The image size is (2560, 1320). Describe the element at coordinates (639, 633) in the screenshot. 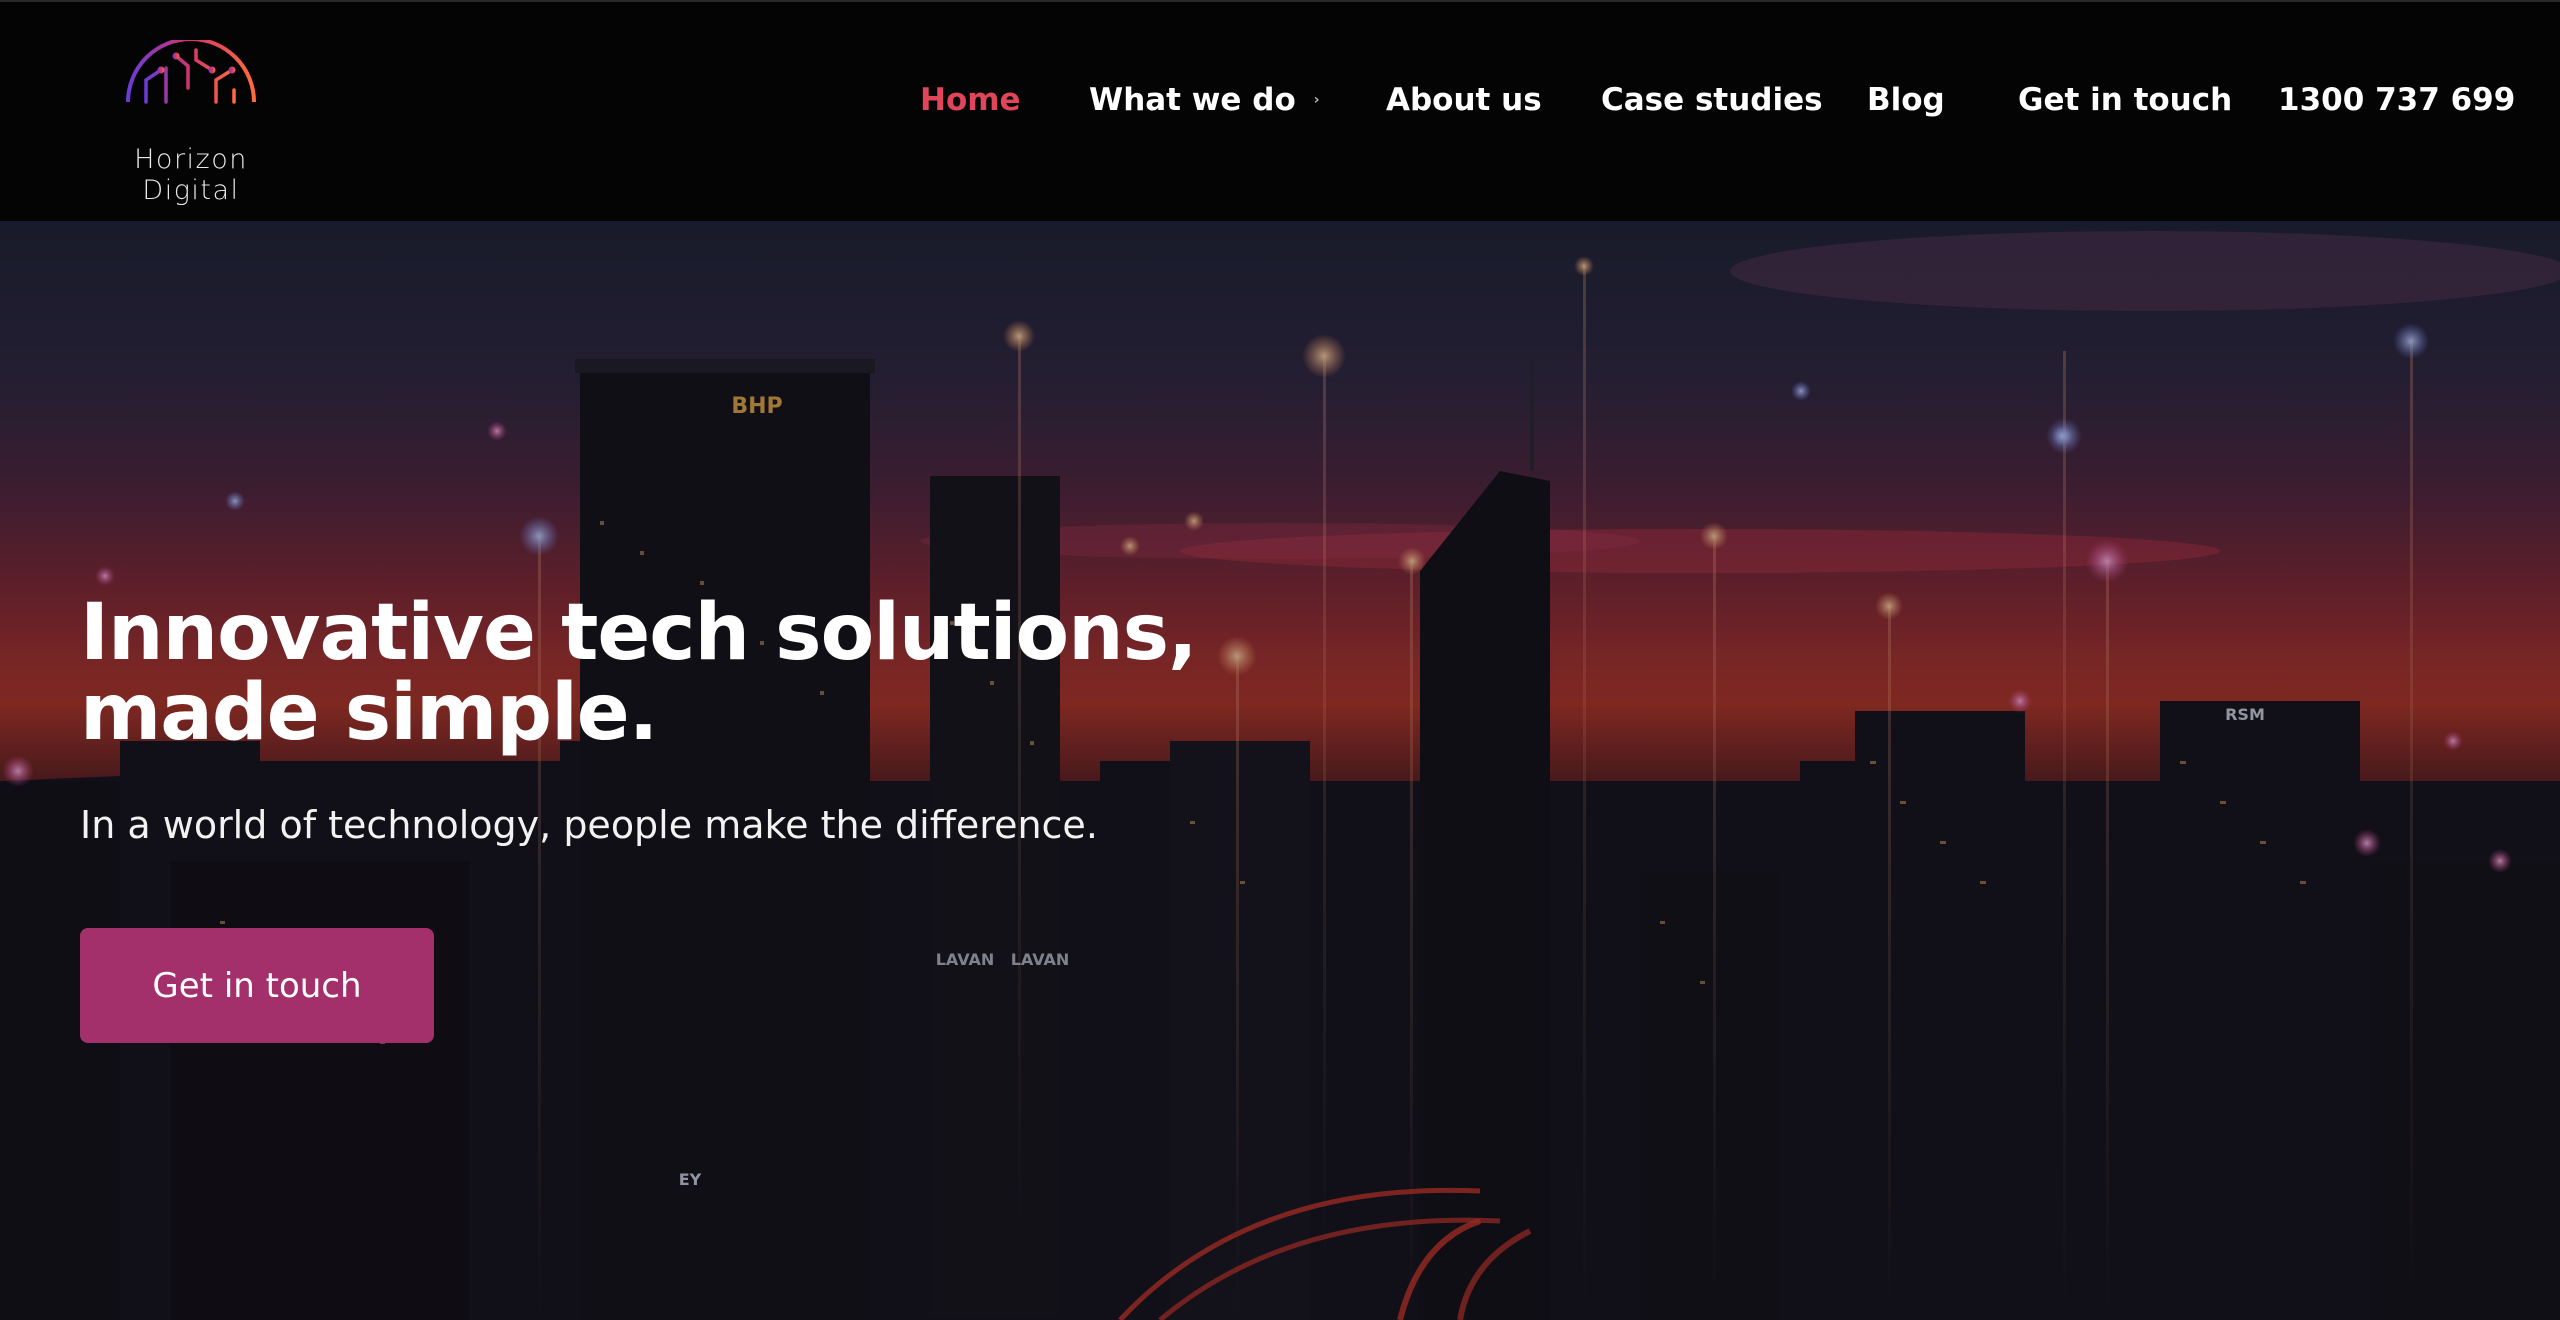

I see `hero-title-line1: Innovative tech solutions,` at that location.